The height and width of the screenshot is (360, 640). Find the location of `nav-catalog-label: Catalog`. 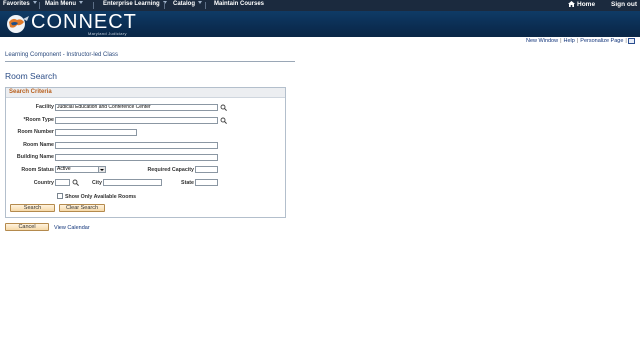

nav-catalog-label: Catalog is located at coordinates (184, 4).